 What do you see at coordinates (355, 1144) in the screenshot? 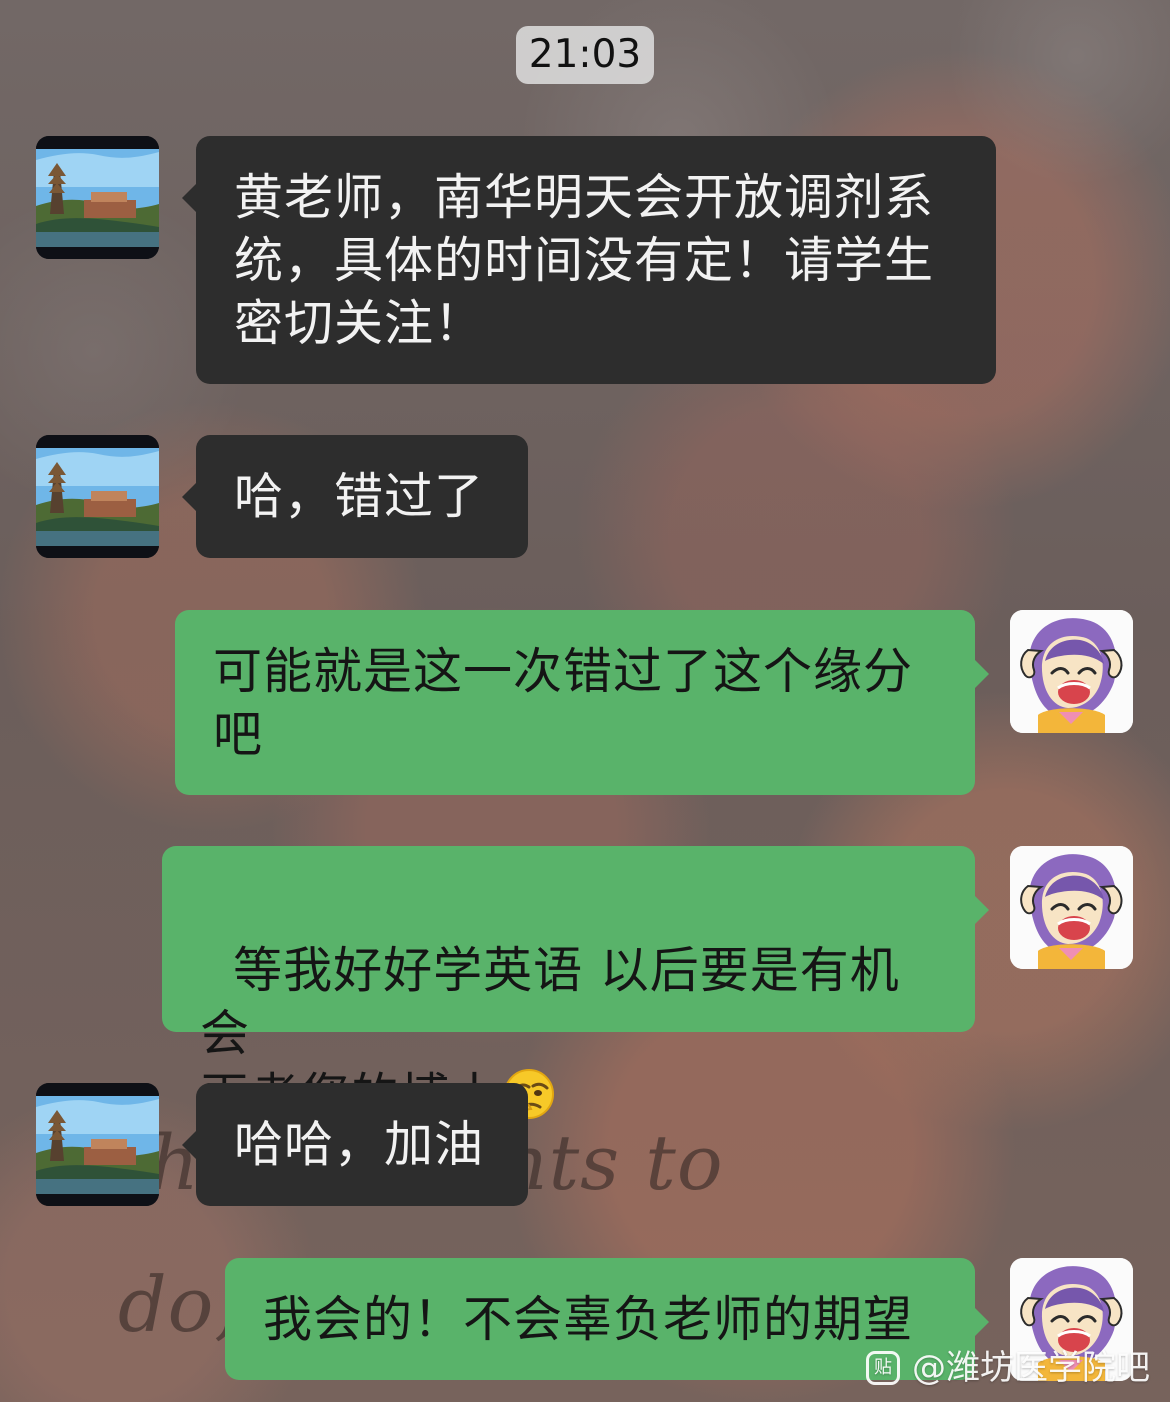
I see `message-bubble-received: 哈哈，加油` at bounding box center [355, 1144].